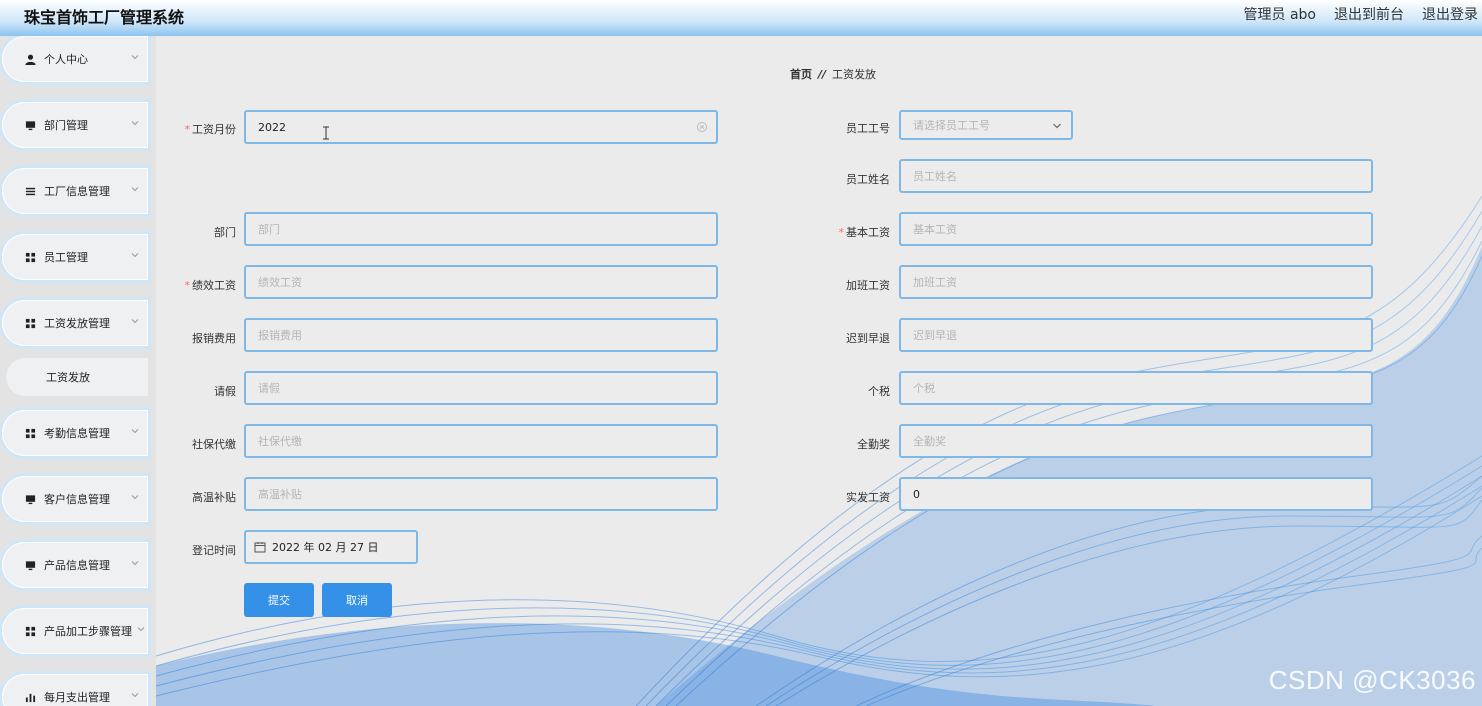 This screenshot has height=706, width=1482. I want to click on top-header: 珠宝首饰工厂管理系统 管理员 abo 退出到前台 退出登录, so click(741, 18).